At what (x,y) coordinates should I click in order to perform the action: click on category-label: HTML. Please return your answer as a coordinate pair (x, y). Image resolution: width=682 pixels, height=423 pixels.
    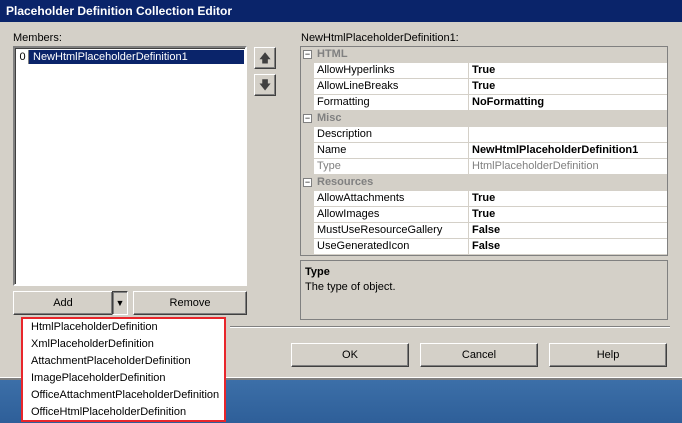
    Looking at the image, I should click on (332, 54).